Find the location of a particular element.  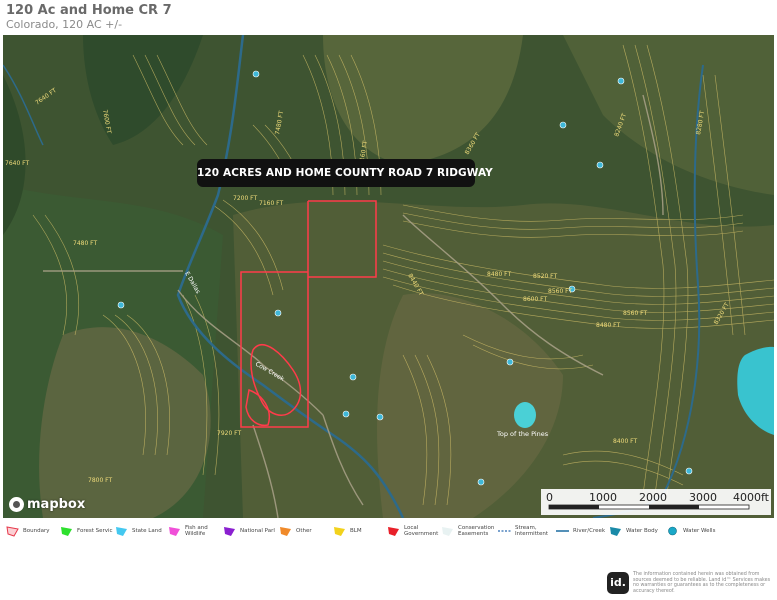

contour-label: 7920 FT is located at coordinates (229, 433).